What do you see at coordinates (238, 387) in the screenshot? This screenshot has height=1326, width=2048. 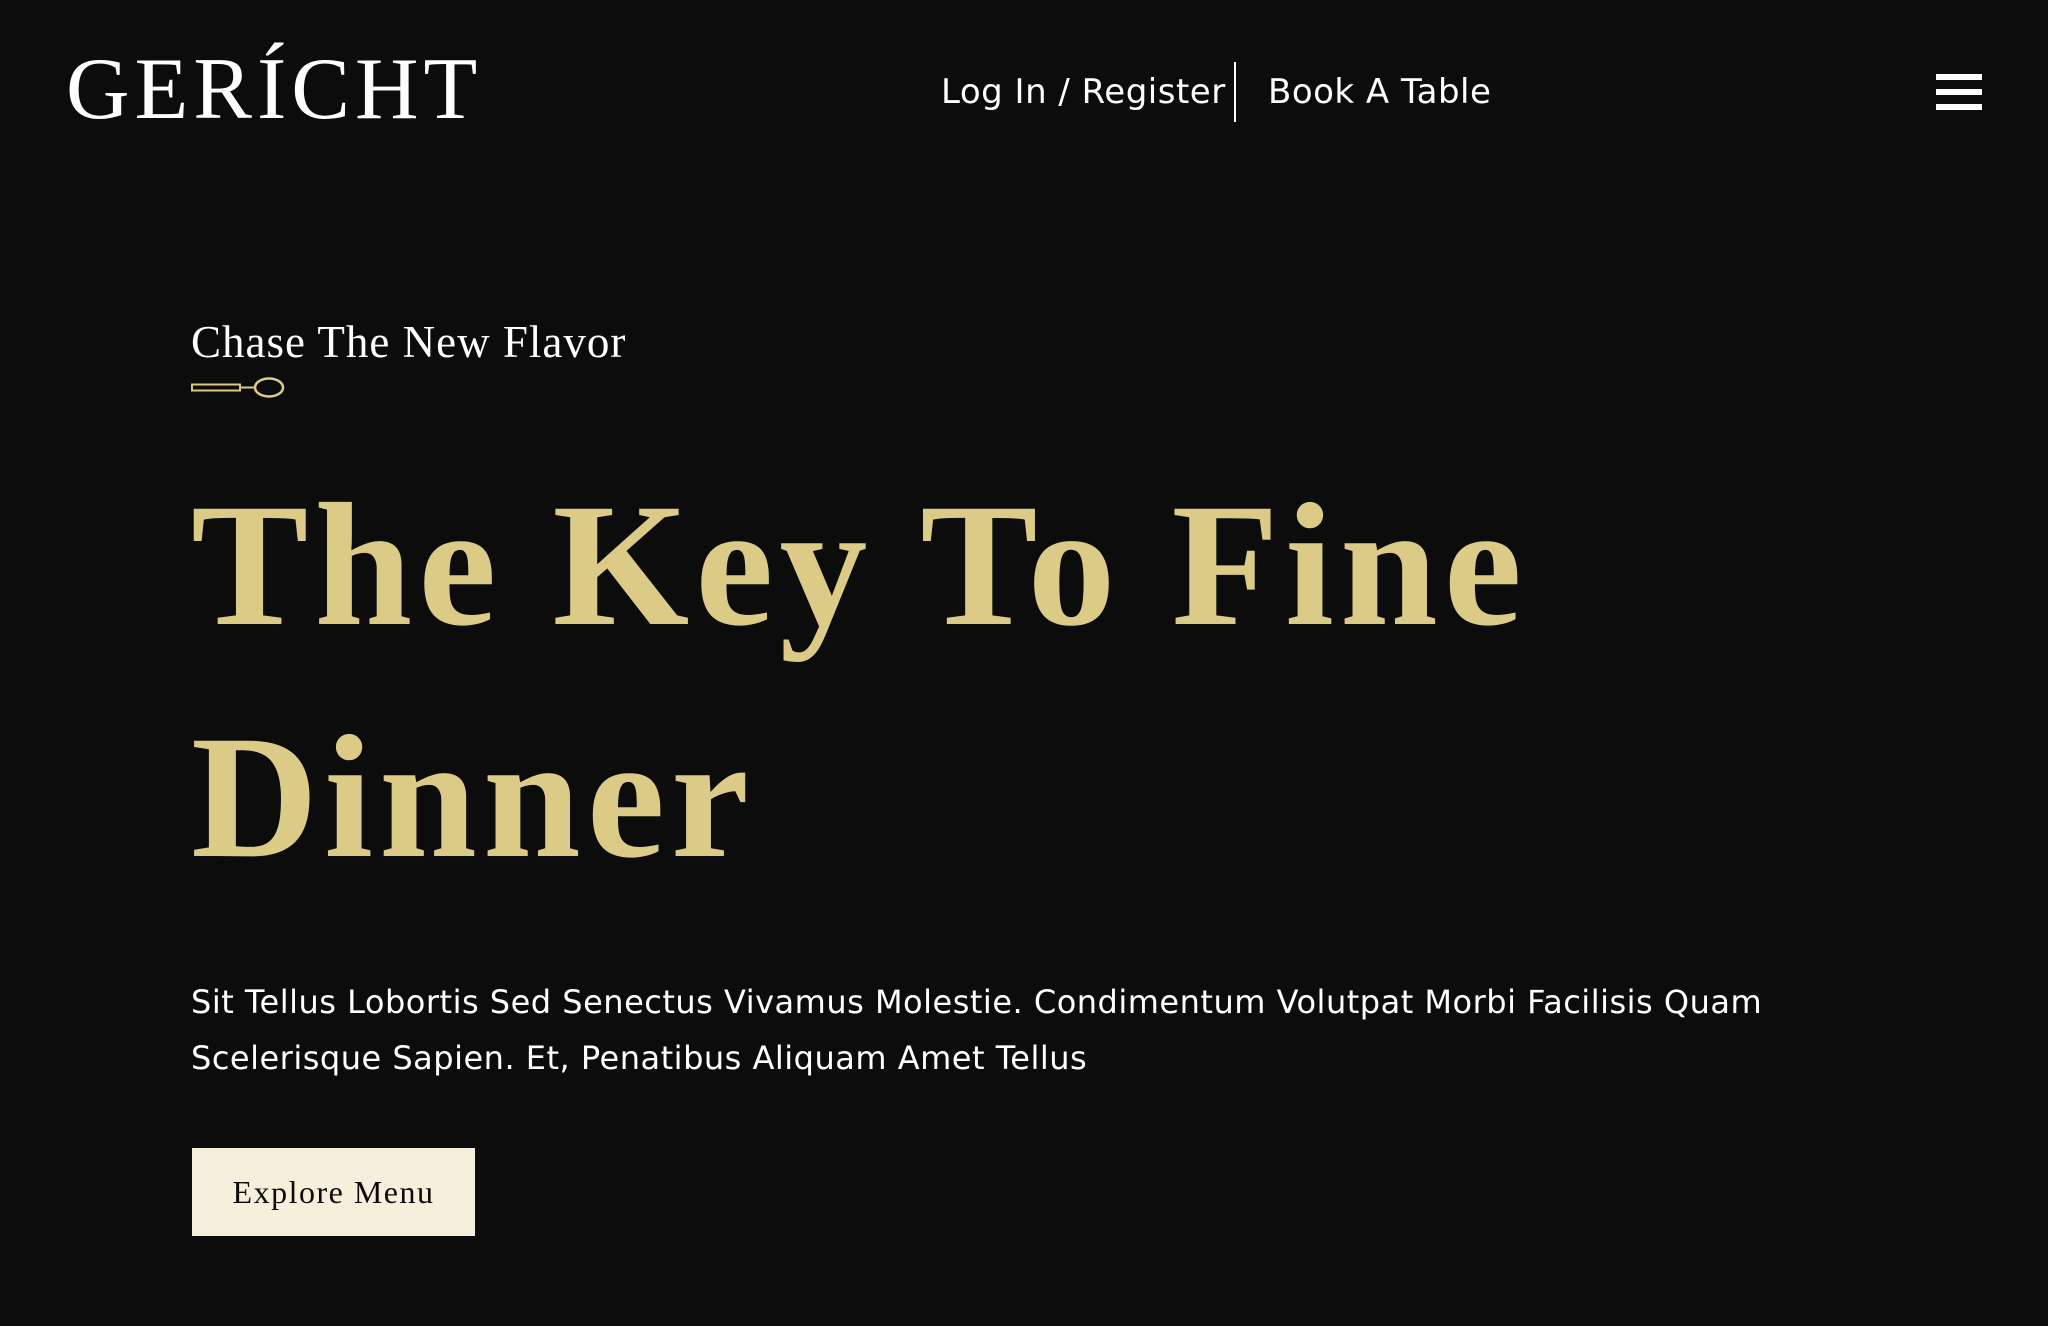 I see `spoon-icon` at bounding box center [238, 387].